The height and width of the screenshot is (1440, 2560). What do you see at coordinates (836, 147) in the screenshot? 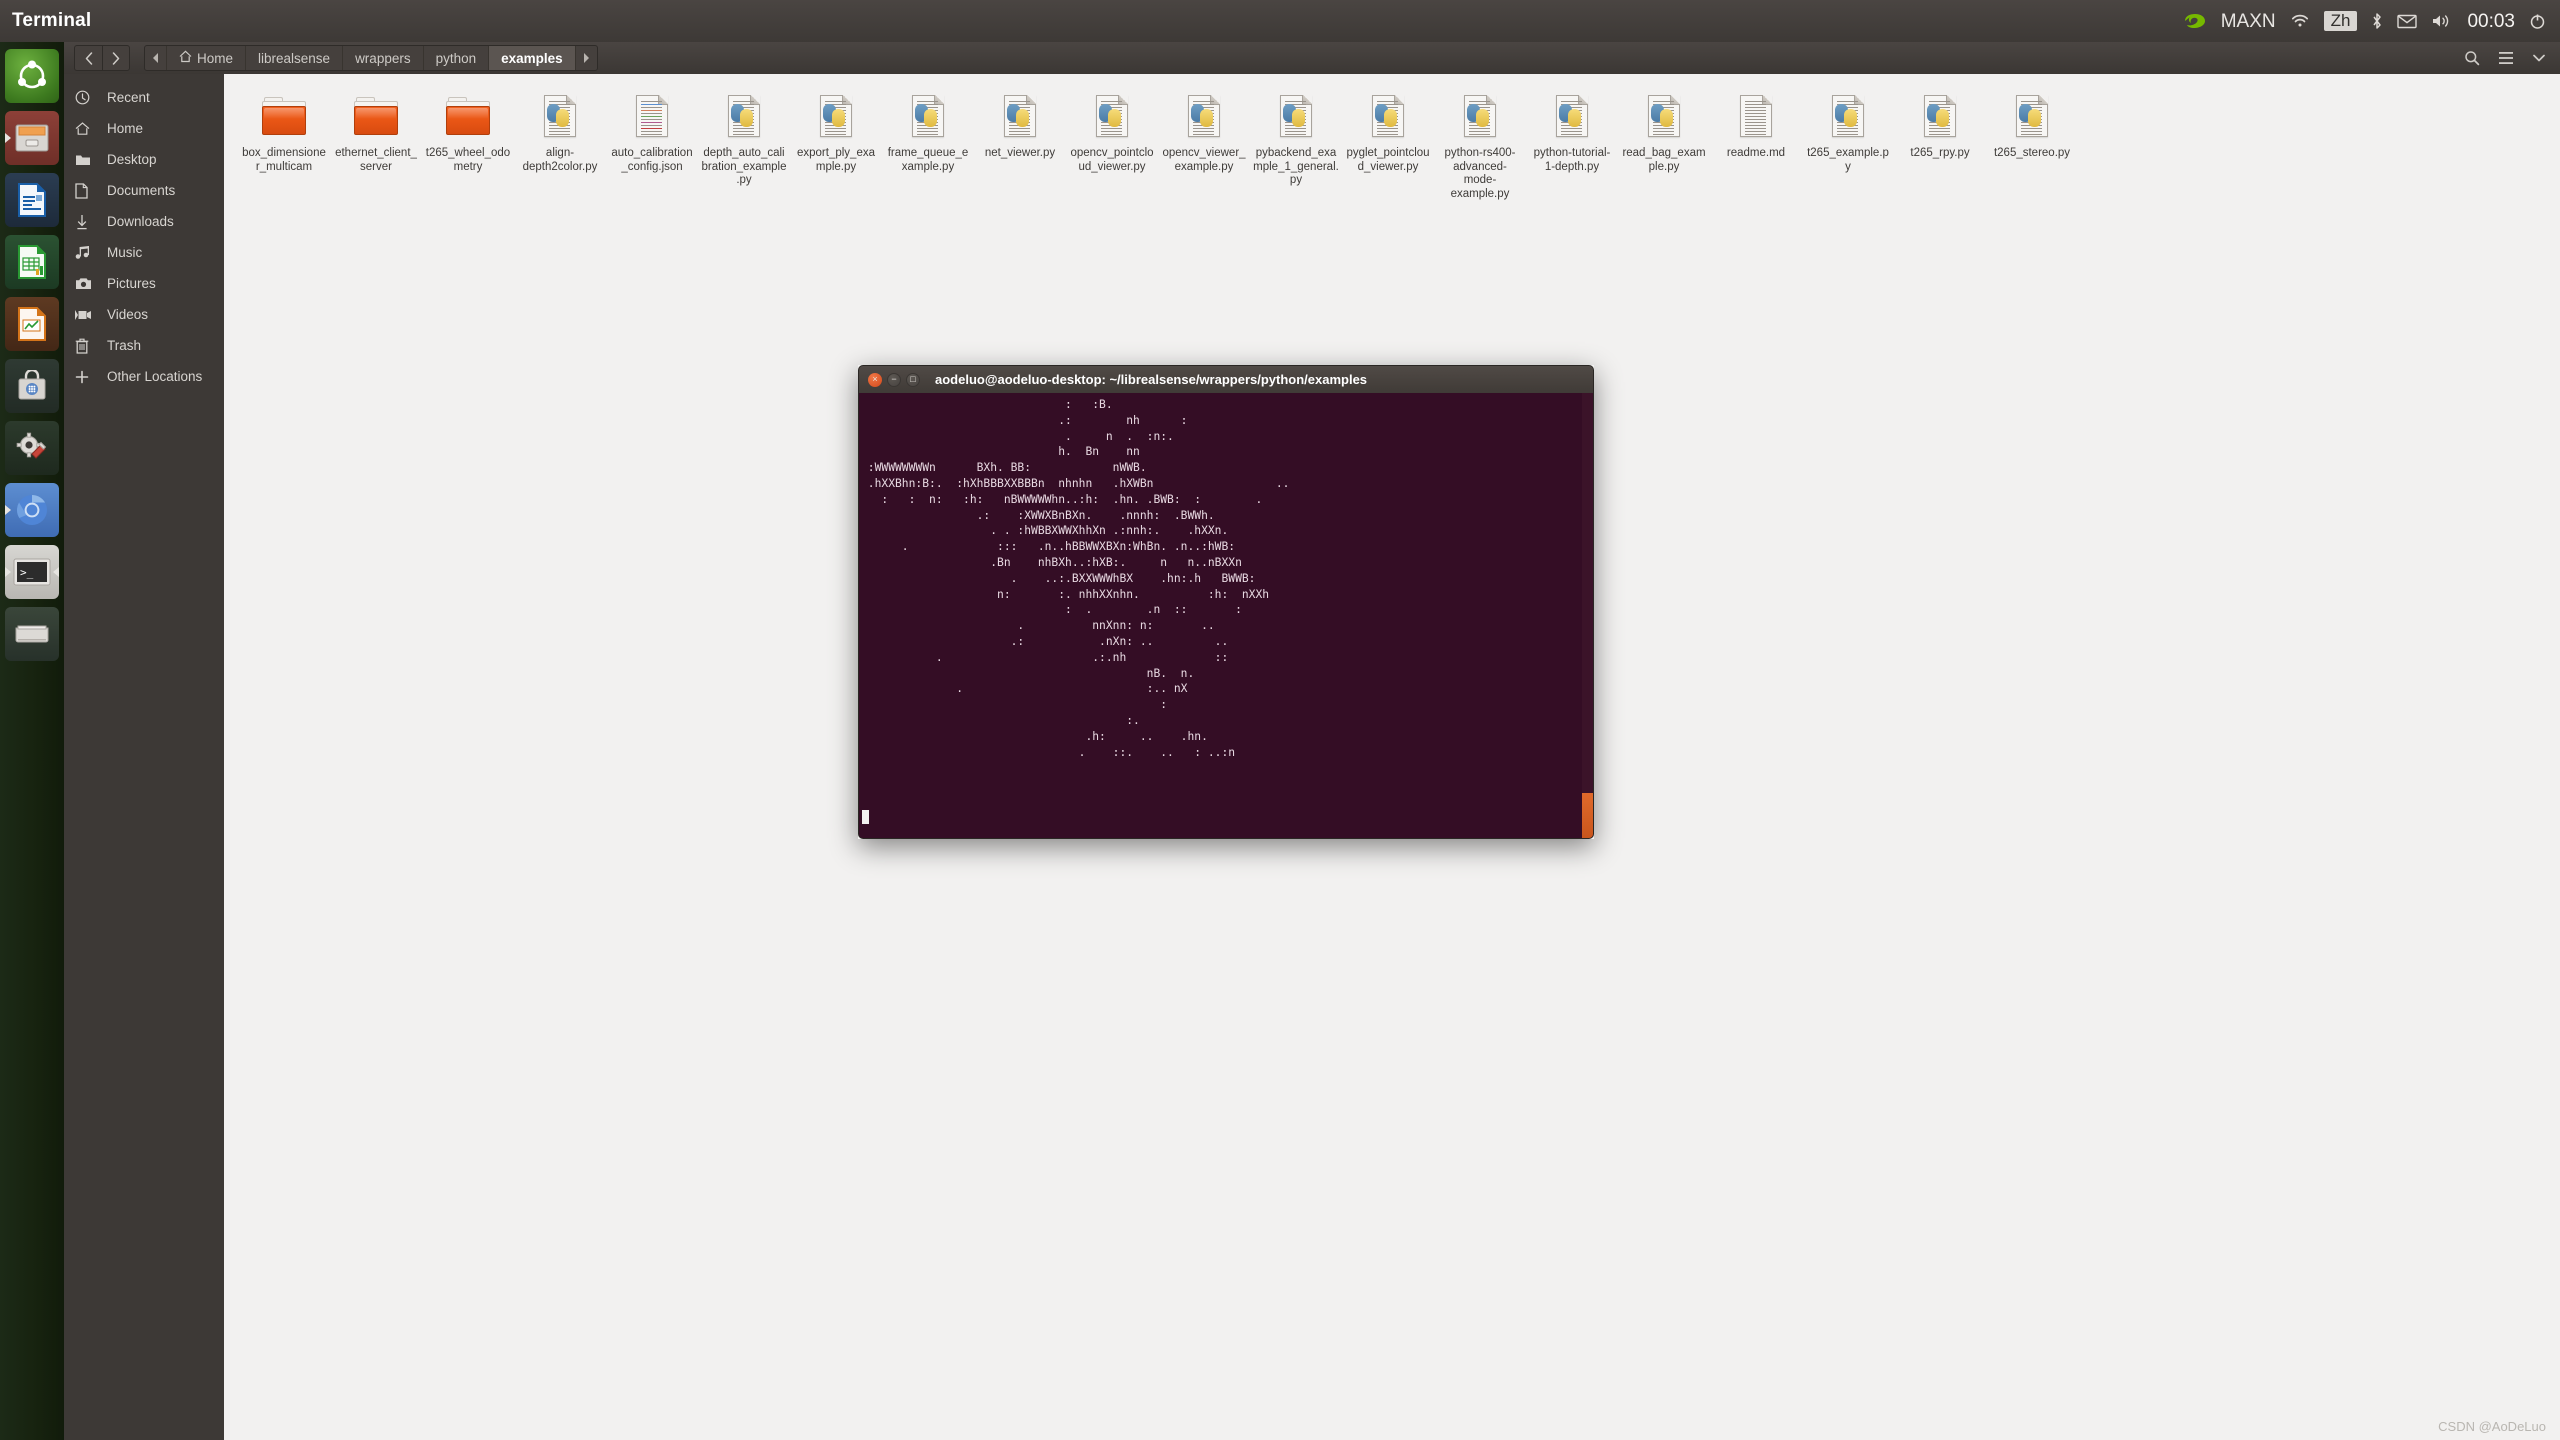
I see `file-item: export_ply_example.py` at bounding box center [836, 147].